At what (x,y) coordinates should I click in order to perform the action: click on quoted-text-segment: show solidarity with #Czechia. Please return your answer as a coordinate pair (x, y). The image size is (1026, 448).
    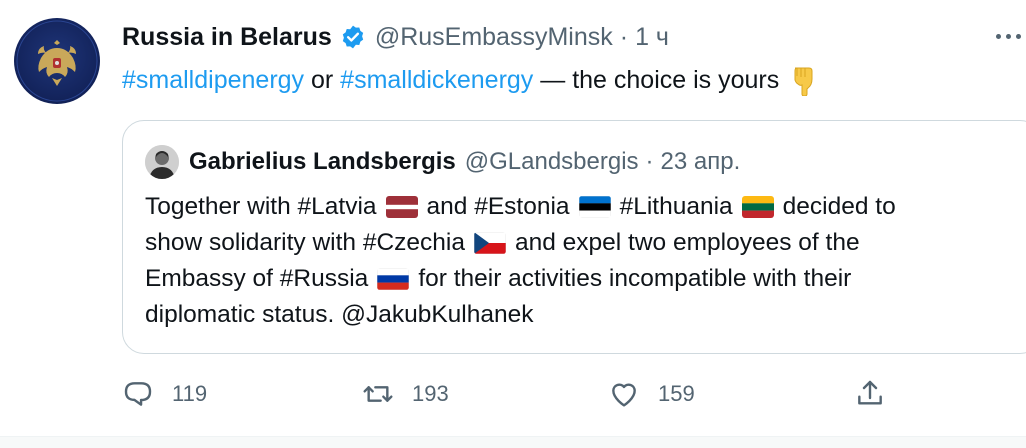
    Looking at the image, I should click on (305, 242).